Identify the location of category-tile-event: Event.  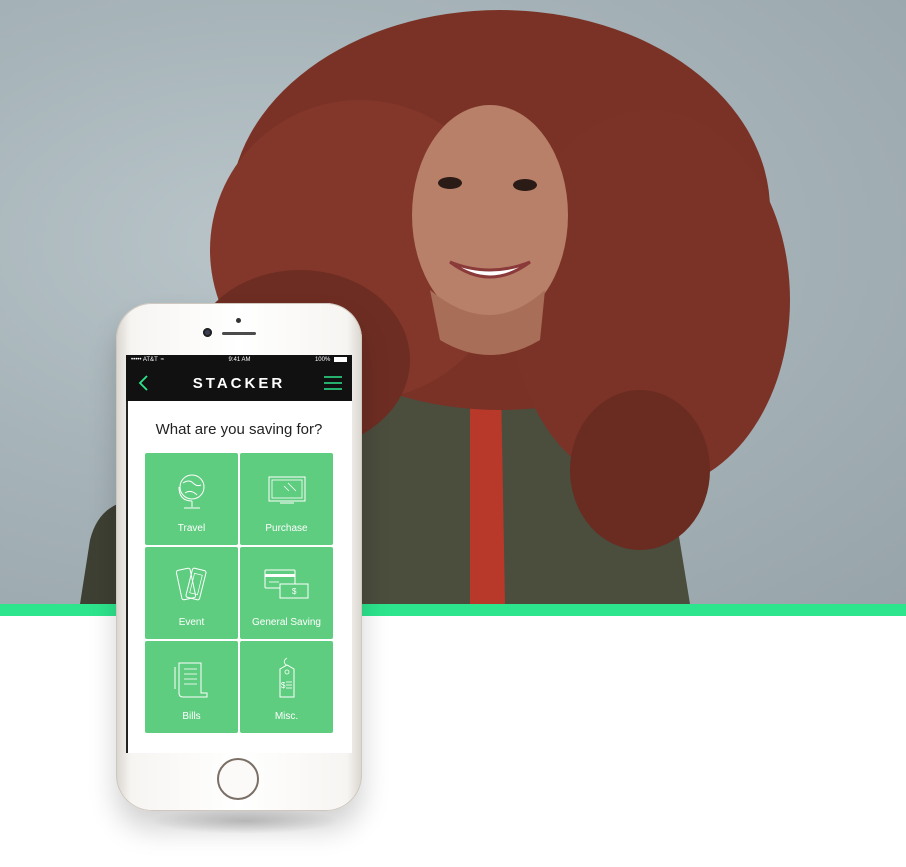
(191, 593).